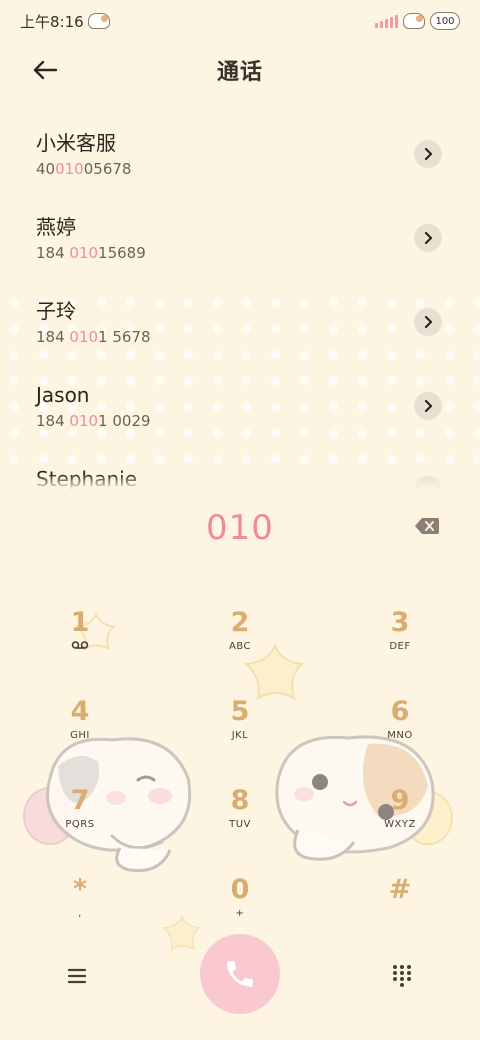 The height and width of the screenshot is (1040, 480). Describe the element at coordinates (98, 21) in the screenshot. I see `cat-face-icon` at that location.